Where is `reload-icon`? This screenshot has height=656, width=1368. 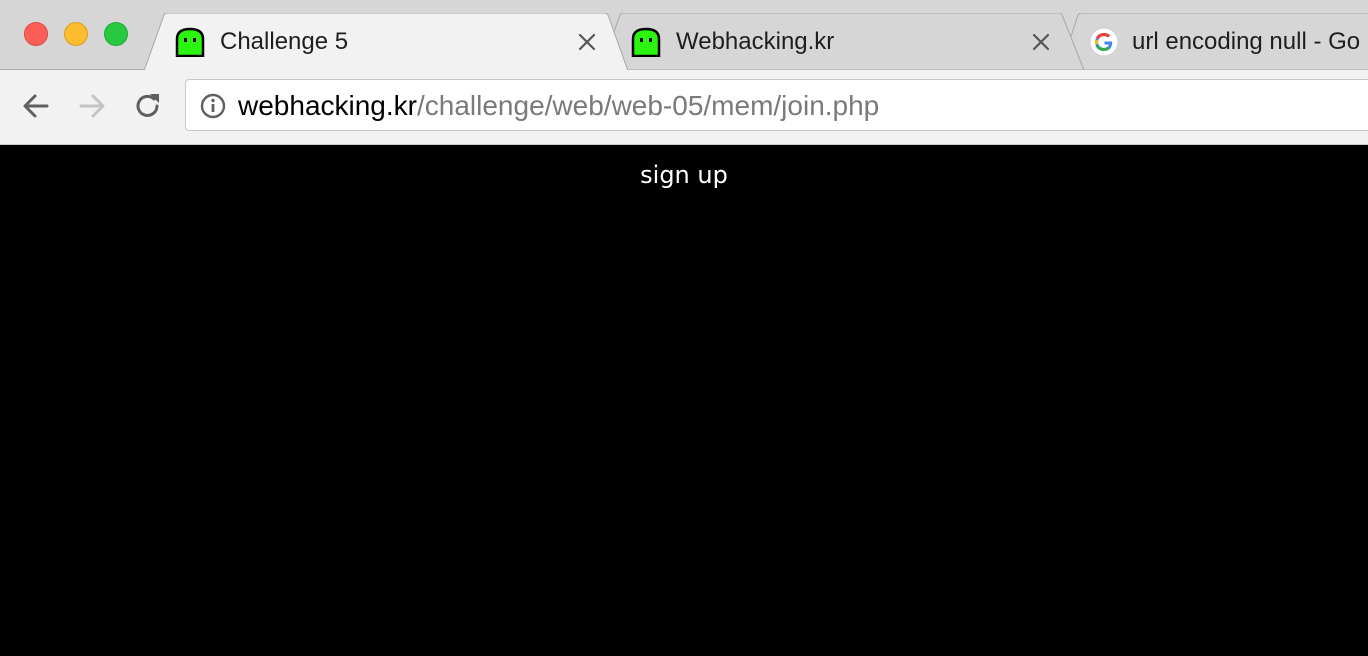
reload-icon is located at coordinates (148, 106).